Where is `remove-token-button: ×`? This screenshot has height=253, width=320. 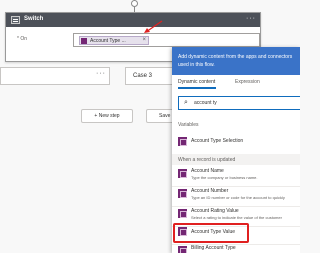 remove-token-button: × is located at coordinates (144, 40).